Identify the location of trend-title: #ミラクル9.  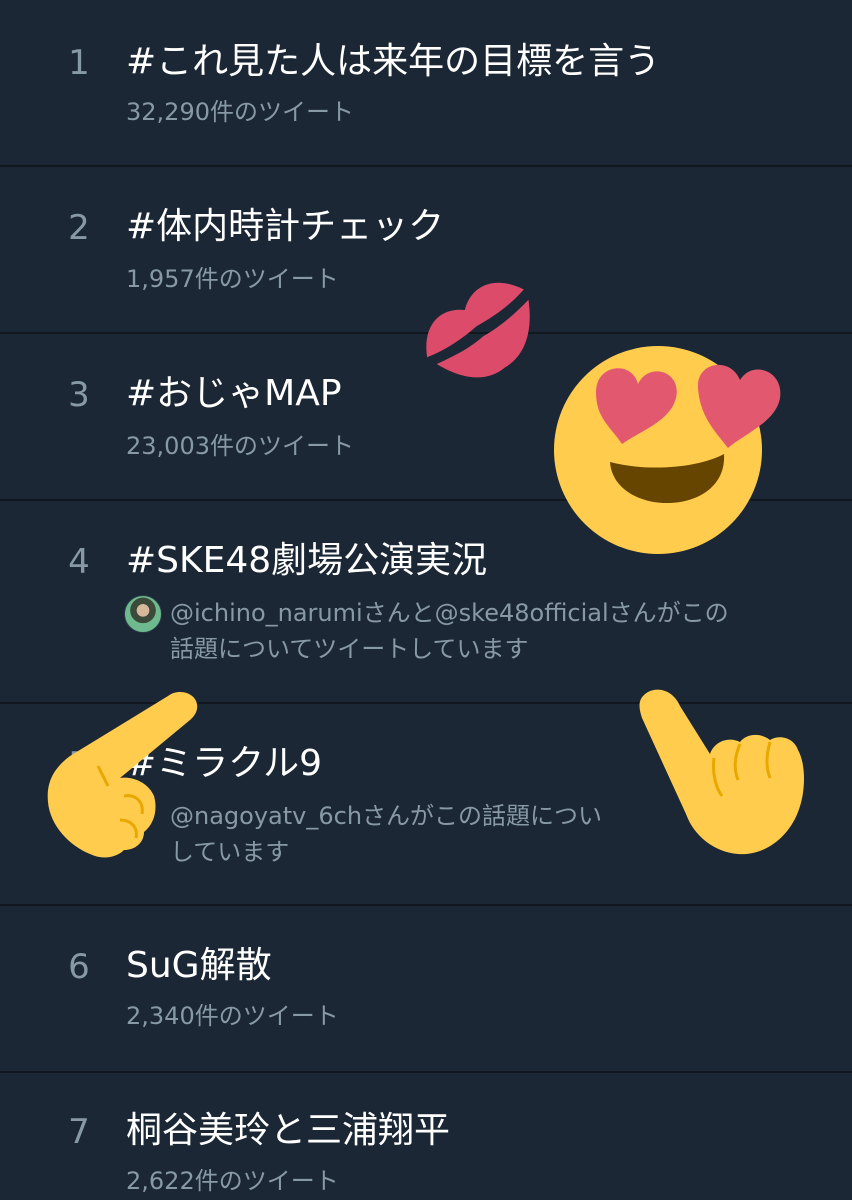
(224, 763).